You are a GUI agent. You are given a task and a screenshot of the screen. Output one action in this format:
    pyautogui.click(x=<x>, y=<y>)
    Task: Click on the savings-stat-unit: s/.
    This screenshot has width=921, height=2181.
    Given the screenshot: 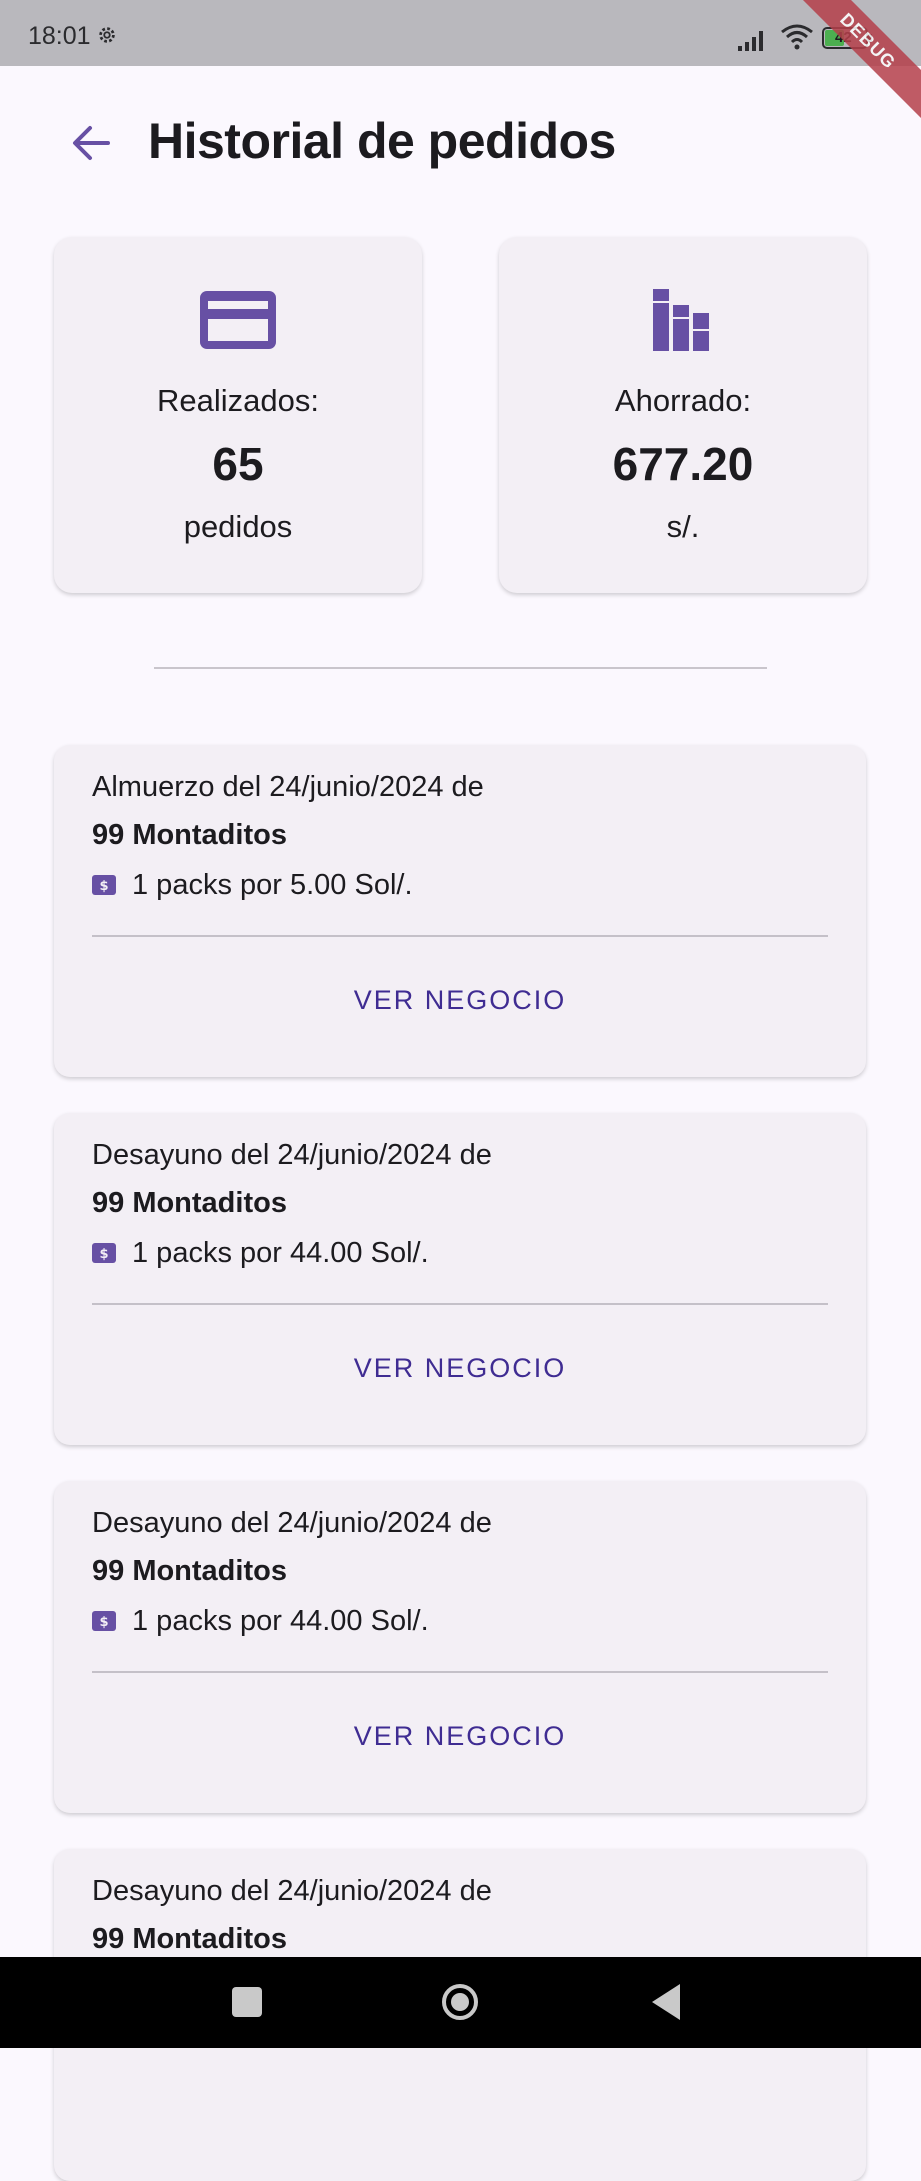 What is the action you would take?
    pyautogui.click(x=683, y=526)
    